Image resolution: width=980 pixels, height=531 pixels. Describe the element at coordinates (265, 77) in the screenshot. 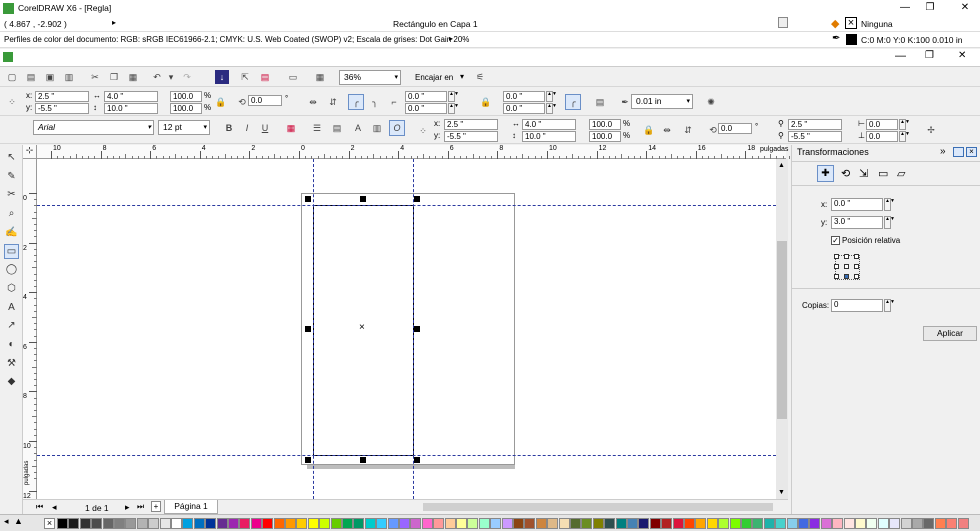

I see `export-pdf-icon: ▤` at that location.